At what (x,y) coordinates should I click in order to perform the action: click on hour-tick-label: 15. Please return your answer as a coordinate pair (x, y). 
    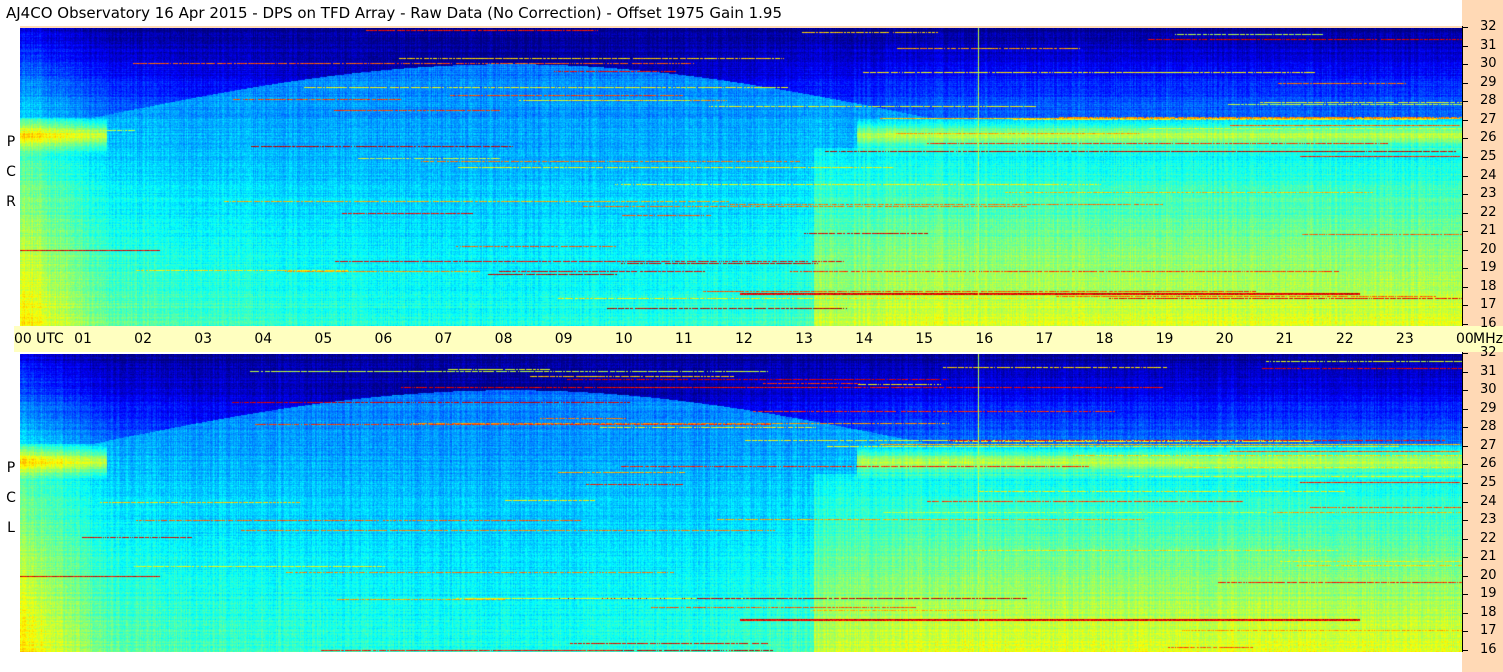
    Looking at the image, I should click on (924, 339).